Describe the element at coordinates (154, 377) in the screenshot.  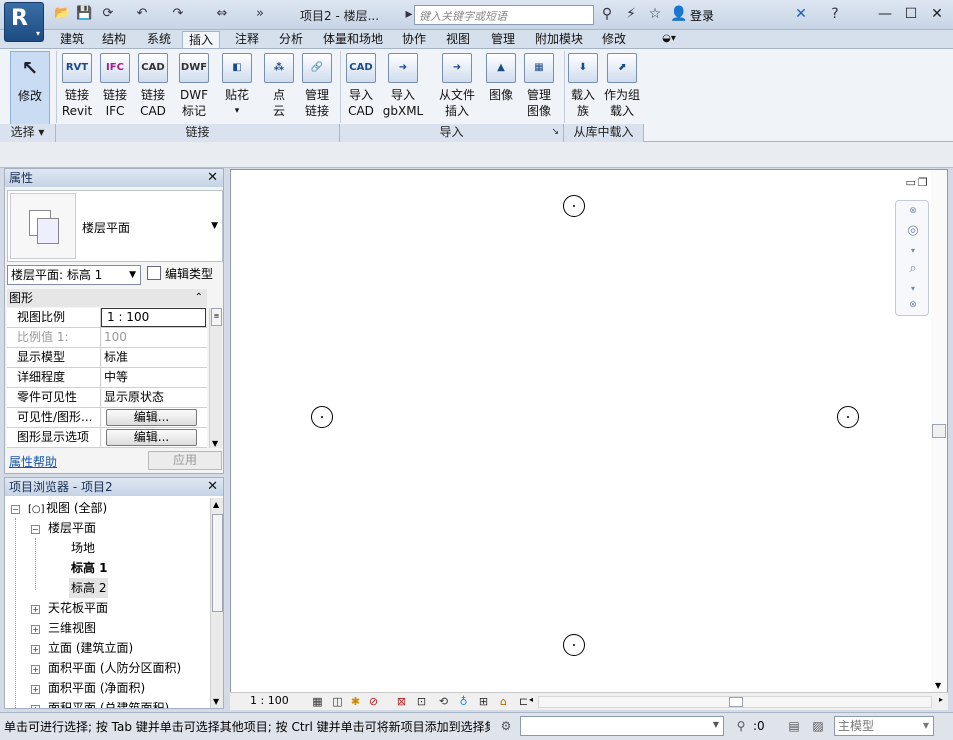
I see `detail-level-value: 中等` at that location.